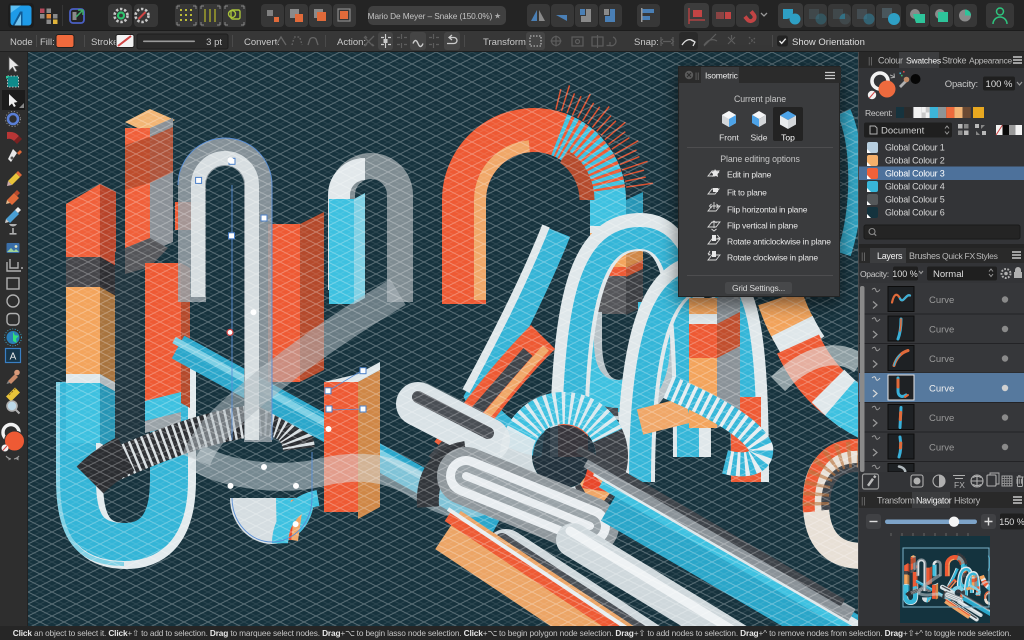 The height and width of the screenshot is (640, 1024). What do you see at coordinates (948, 274) in the screenshot?
I see `svg-text: Normal` at bounding box center [948, 274].